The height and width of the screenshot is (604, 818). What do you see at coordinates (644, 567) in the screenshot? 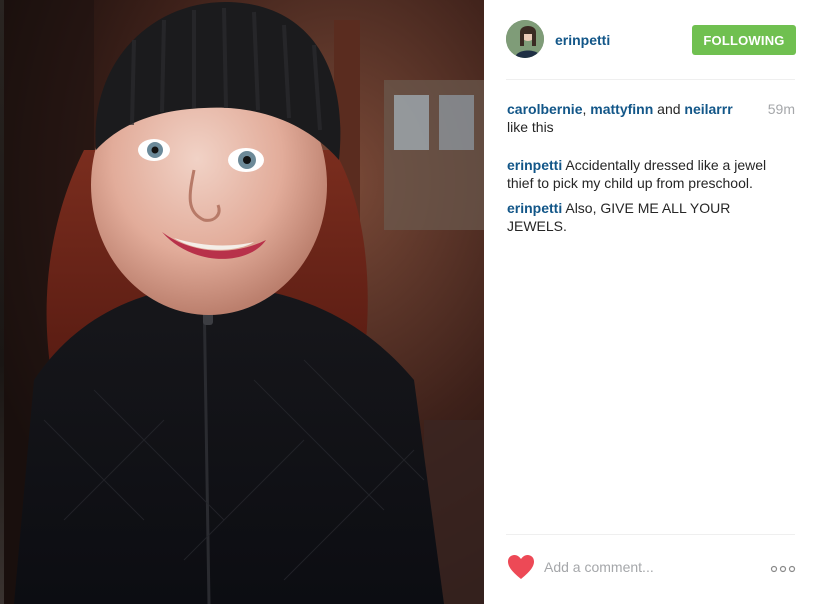
I see `add-comment-input` at bounding box center [644, 567].